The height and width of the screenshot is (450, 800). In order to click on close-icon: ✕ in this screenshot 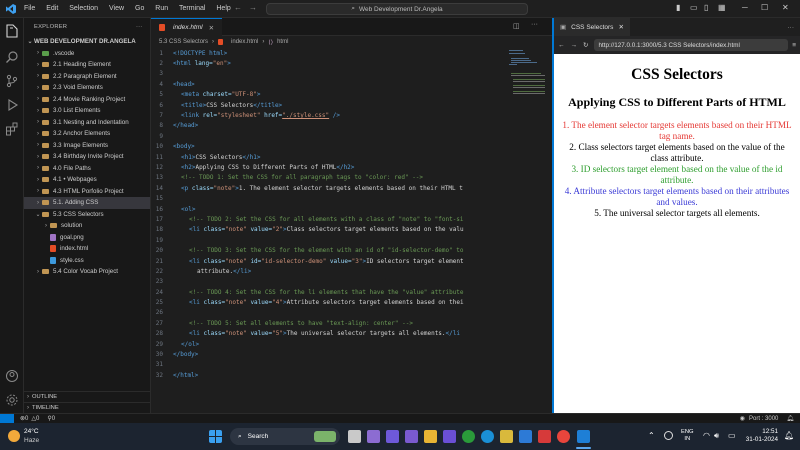, I will do `click(785, 7)`.